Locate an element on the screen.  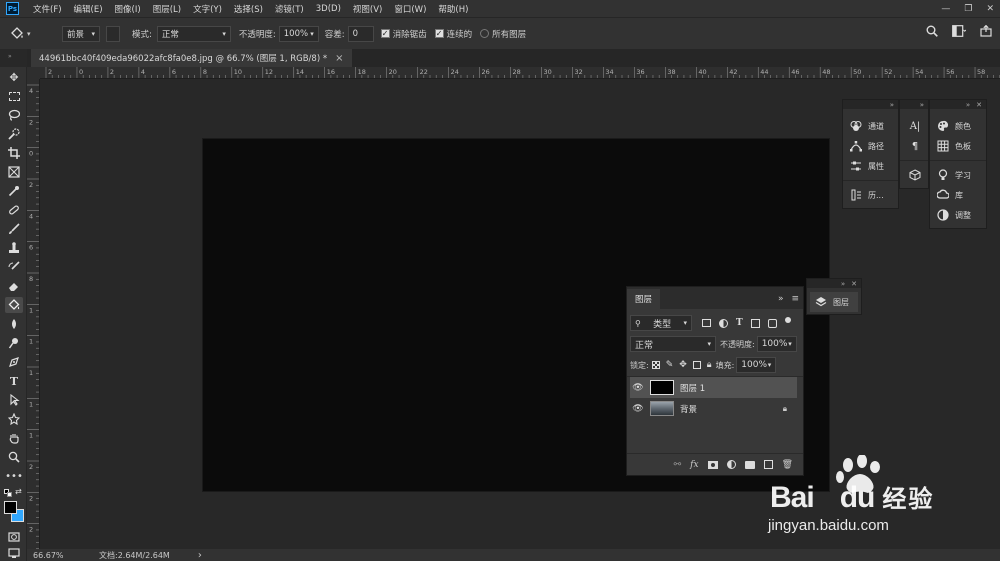
layer-opacity-input: 100% ▾ is located at coordinates (776, 344).